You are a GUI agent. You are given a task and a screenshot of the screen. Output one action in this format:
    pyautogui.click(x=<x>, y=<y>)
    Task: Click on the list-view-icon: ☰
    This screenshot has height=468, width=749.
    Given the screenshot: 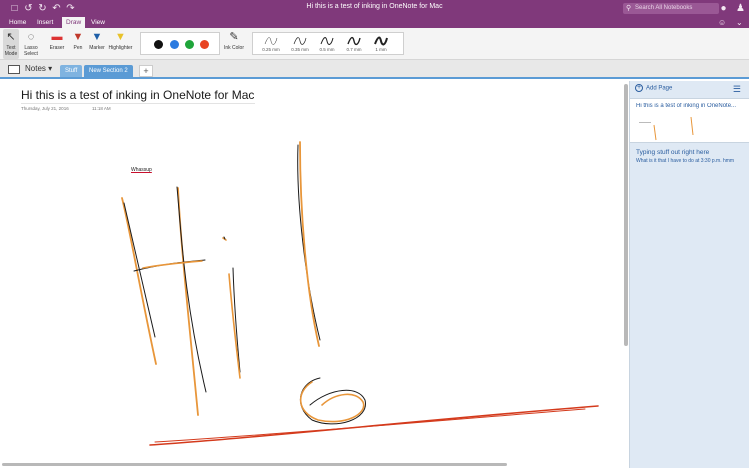 What is the action you would take?
    pyautogui.click(x=737, y=89)
    